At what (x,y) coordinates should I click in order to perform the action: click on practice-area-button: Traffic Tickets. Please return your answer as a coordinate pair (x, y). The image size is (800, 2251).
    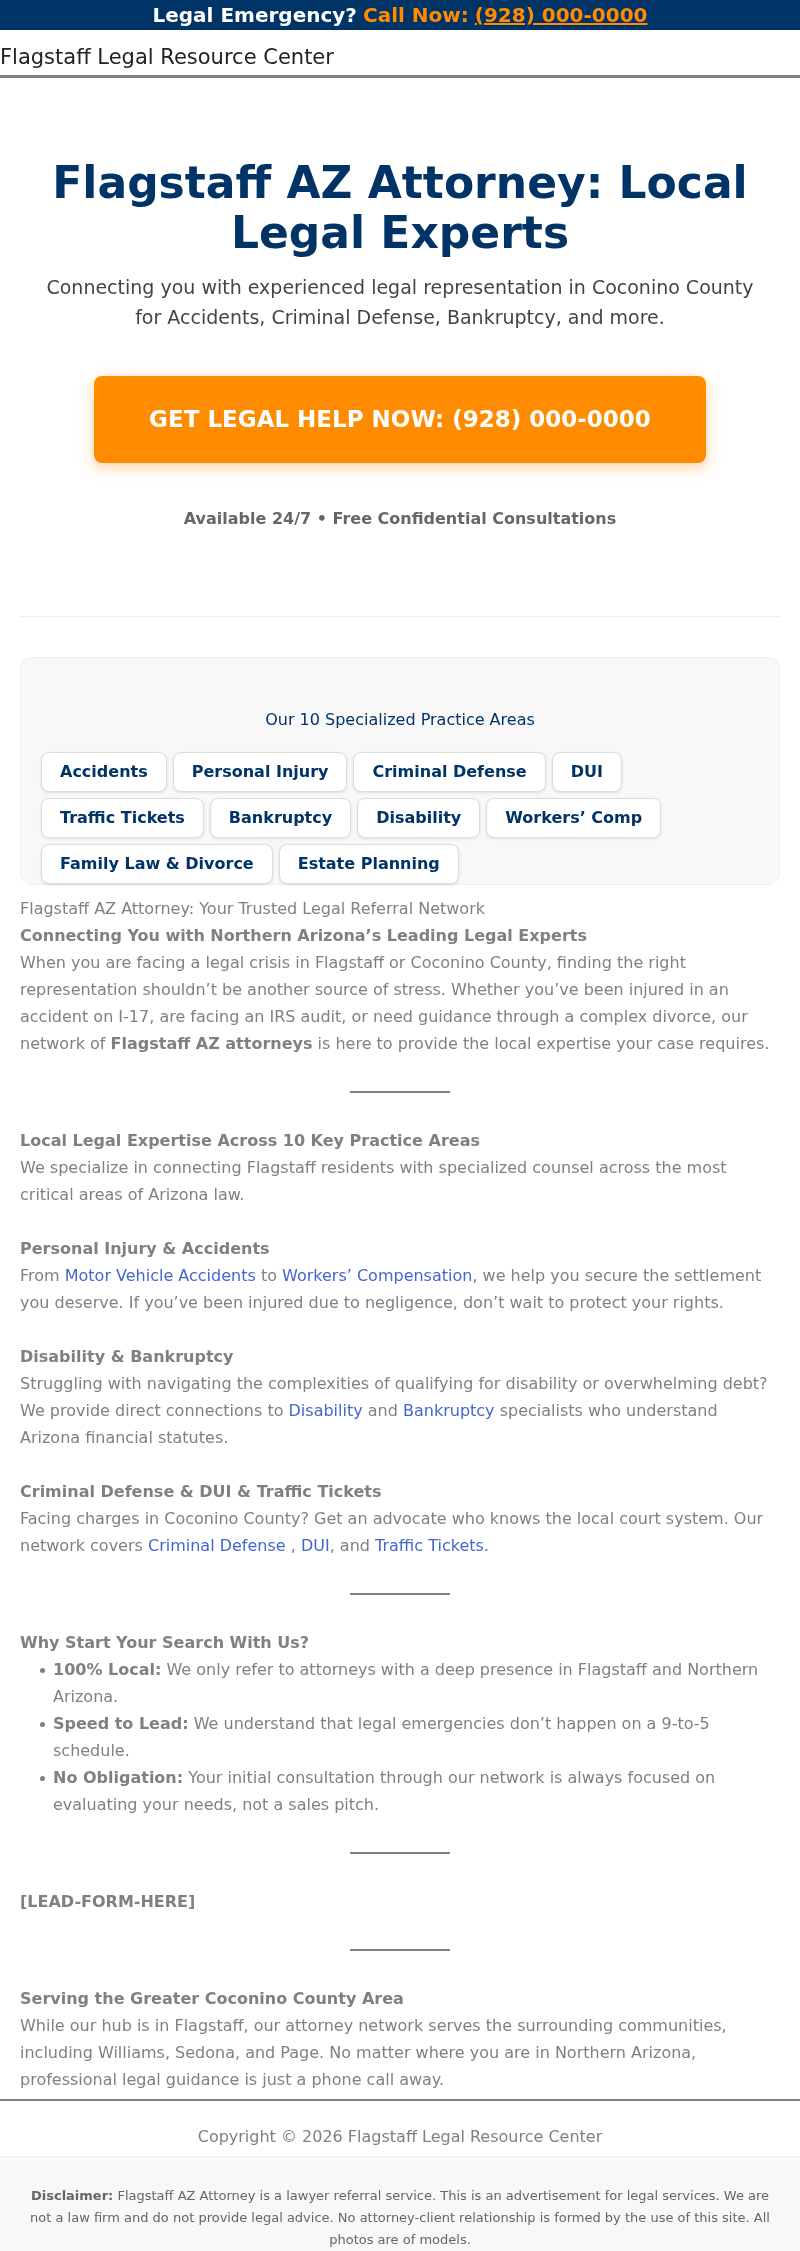
    Looking at the image, I should click on (122, 817).